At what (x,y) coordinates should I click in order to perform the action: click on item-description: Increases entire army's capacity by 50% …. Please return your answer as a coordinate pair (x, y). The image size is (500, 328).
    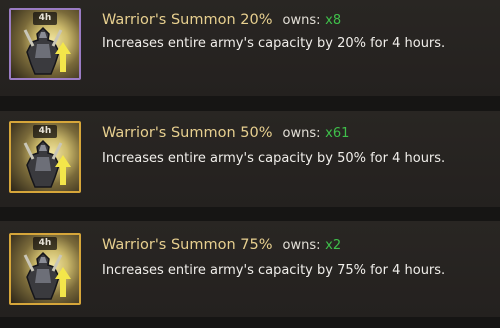
    Looking at the image, I should click on (274, 158).